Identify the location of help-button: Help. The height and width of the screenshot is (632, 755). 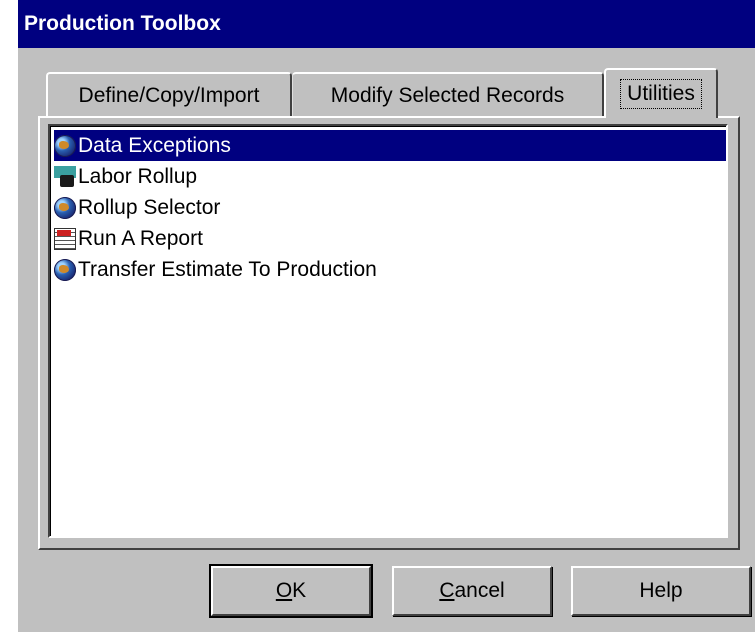
(661, 591).